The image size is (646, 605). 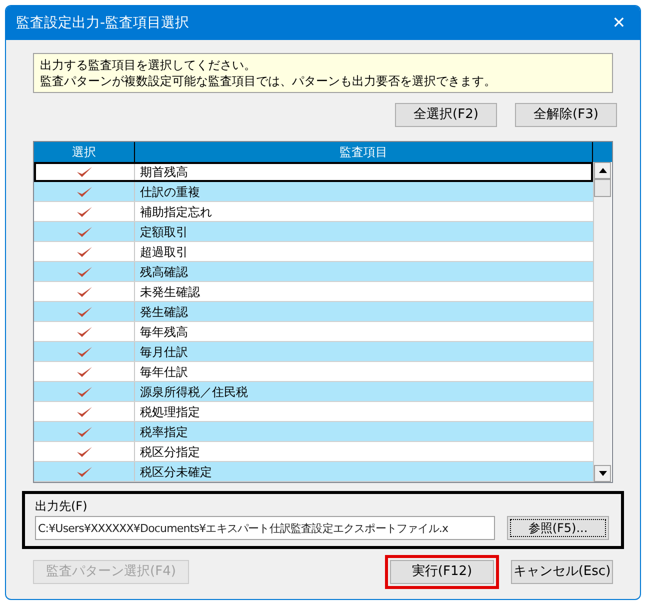 I want to click on table-row: 期首残高, so click(x=313, y=172).